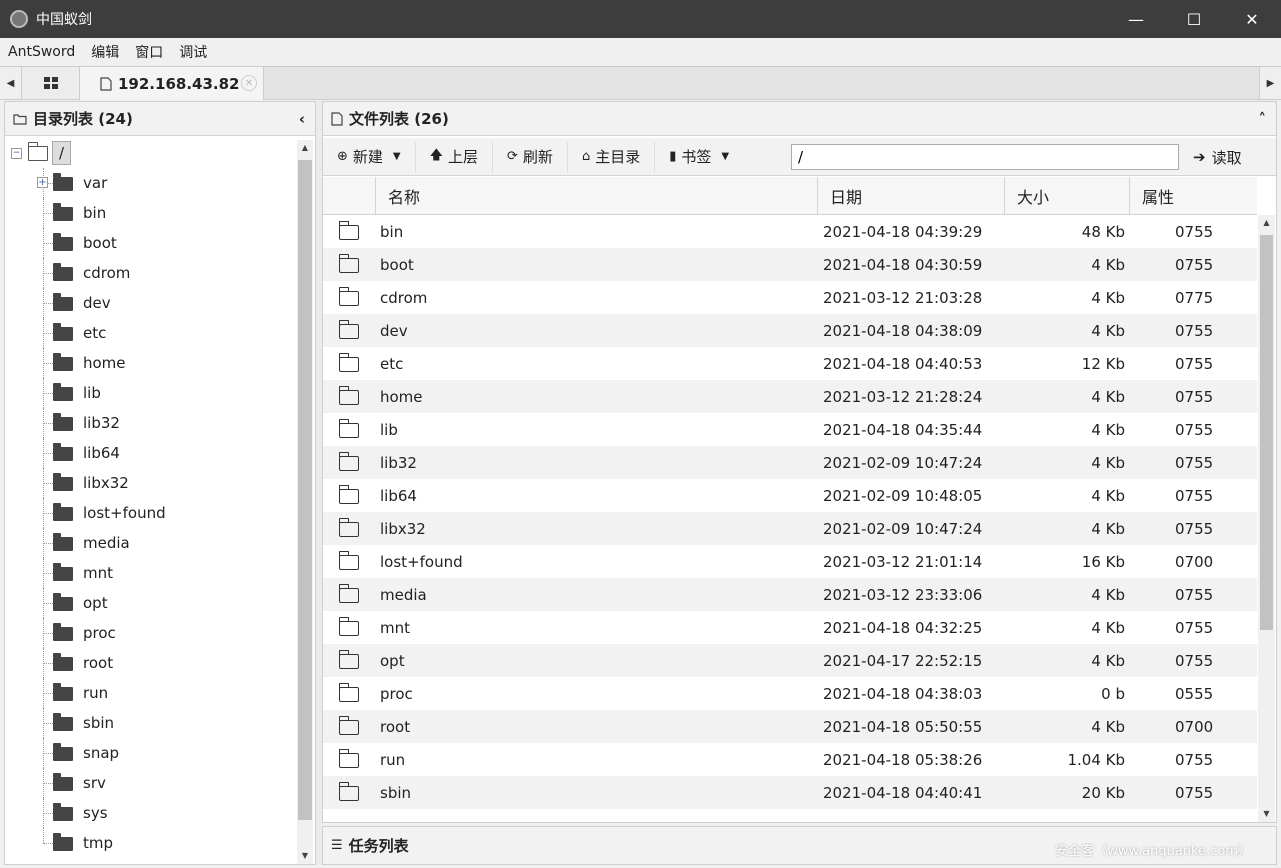 Image resolution: width=1281 pixels, height=868 pixels. What do you see at coordinates (151, 453) in the screenshot?
I see `tree-item: lib64` at bounding box center [151, 453].